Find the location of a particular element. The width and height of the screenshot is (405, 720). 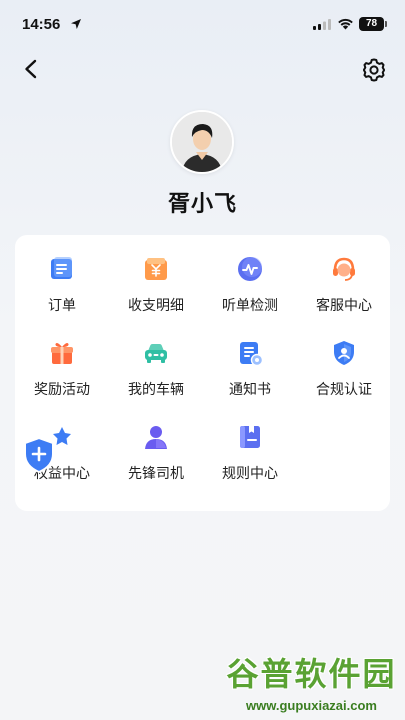

watermark-logo: 谷普软件园 www.gupuxiazai.com is located at coordinates (311, 686).